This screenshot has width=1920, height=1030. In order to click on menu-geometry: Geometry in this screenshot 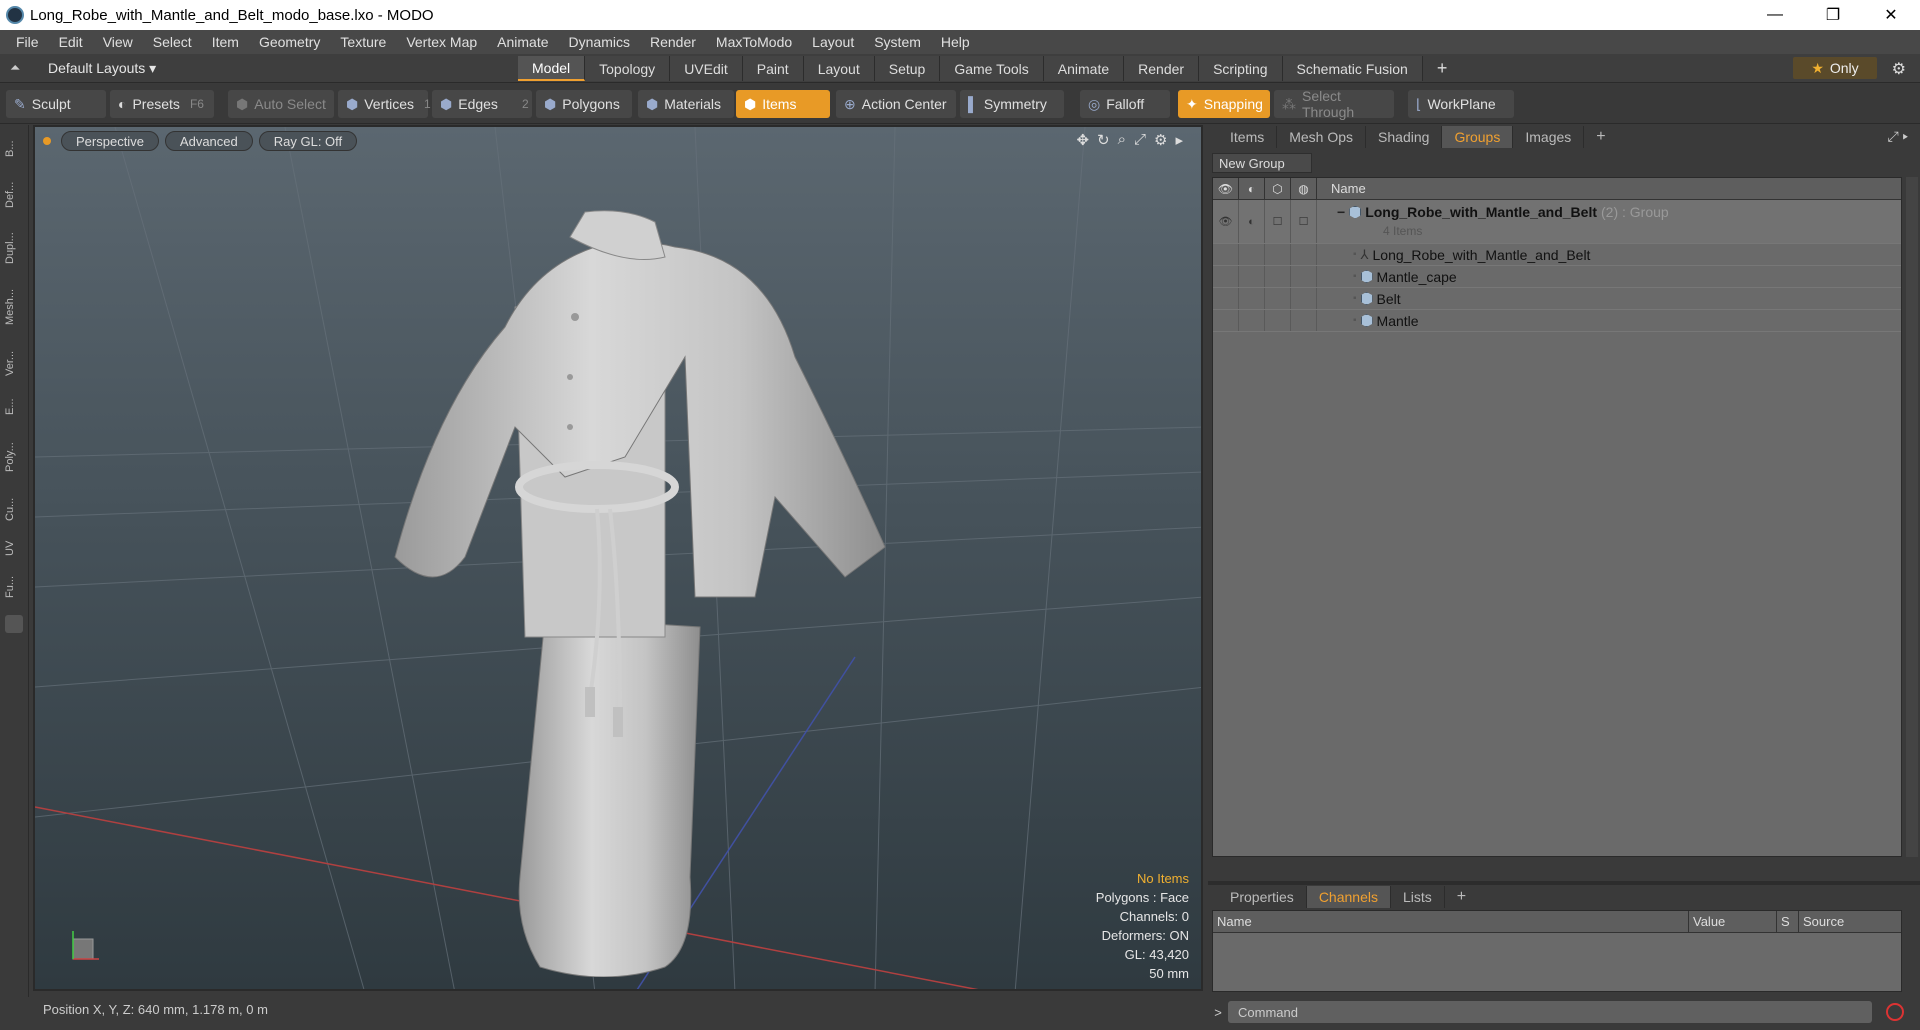, I will do `click(289, 42)`.